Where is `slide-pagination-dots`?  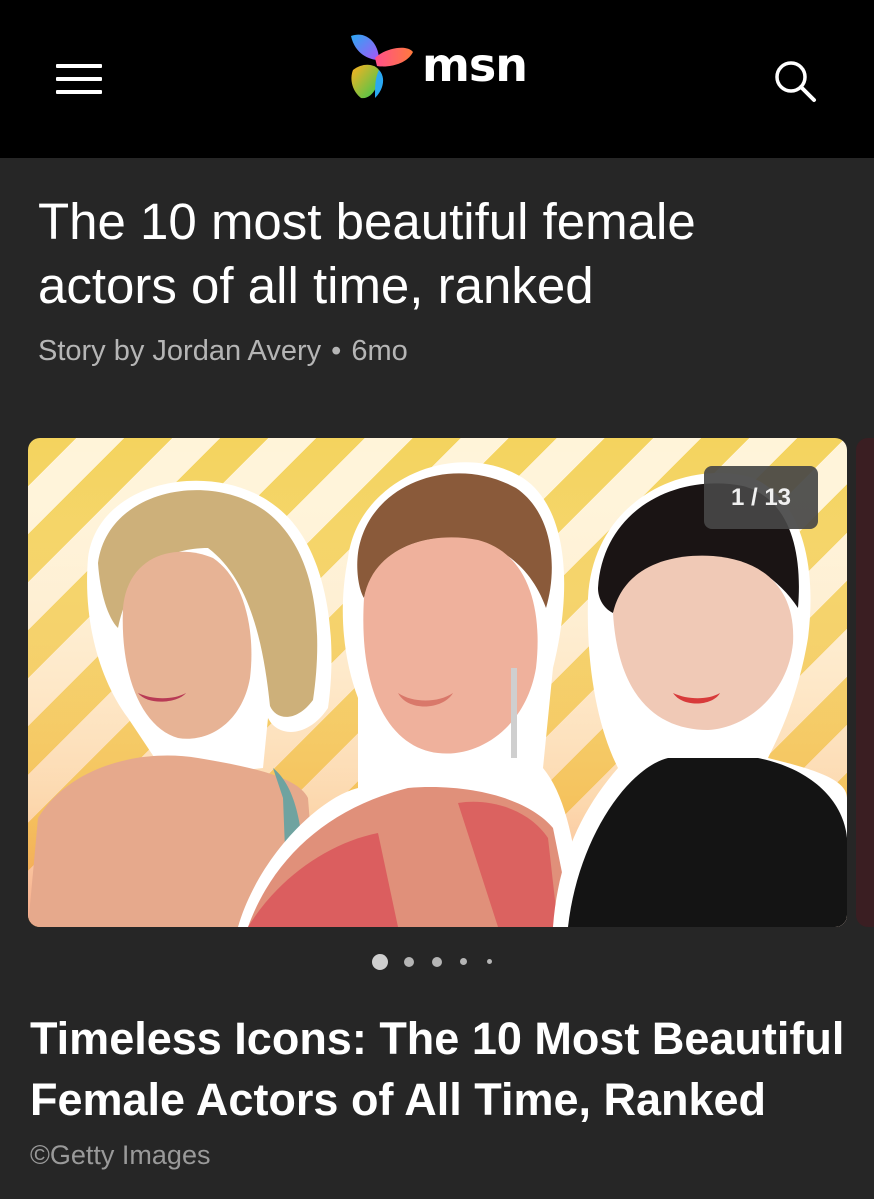
slide-pagination-dots is located at coordinates (437, 962).